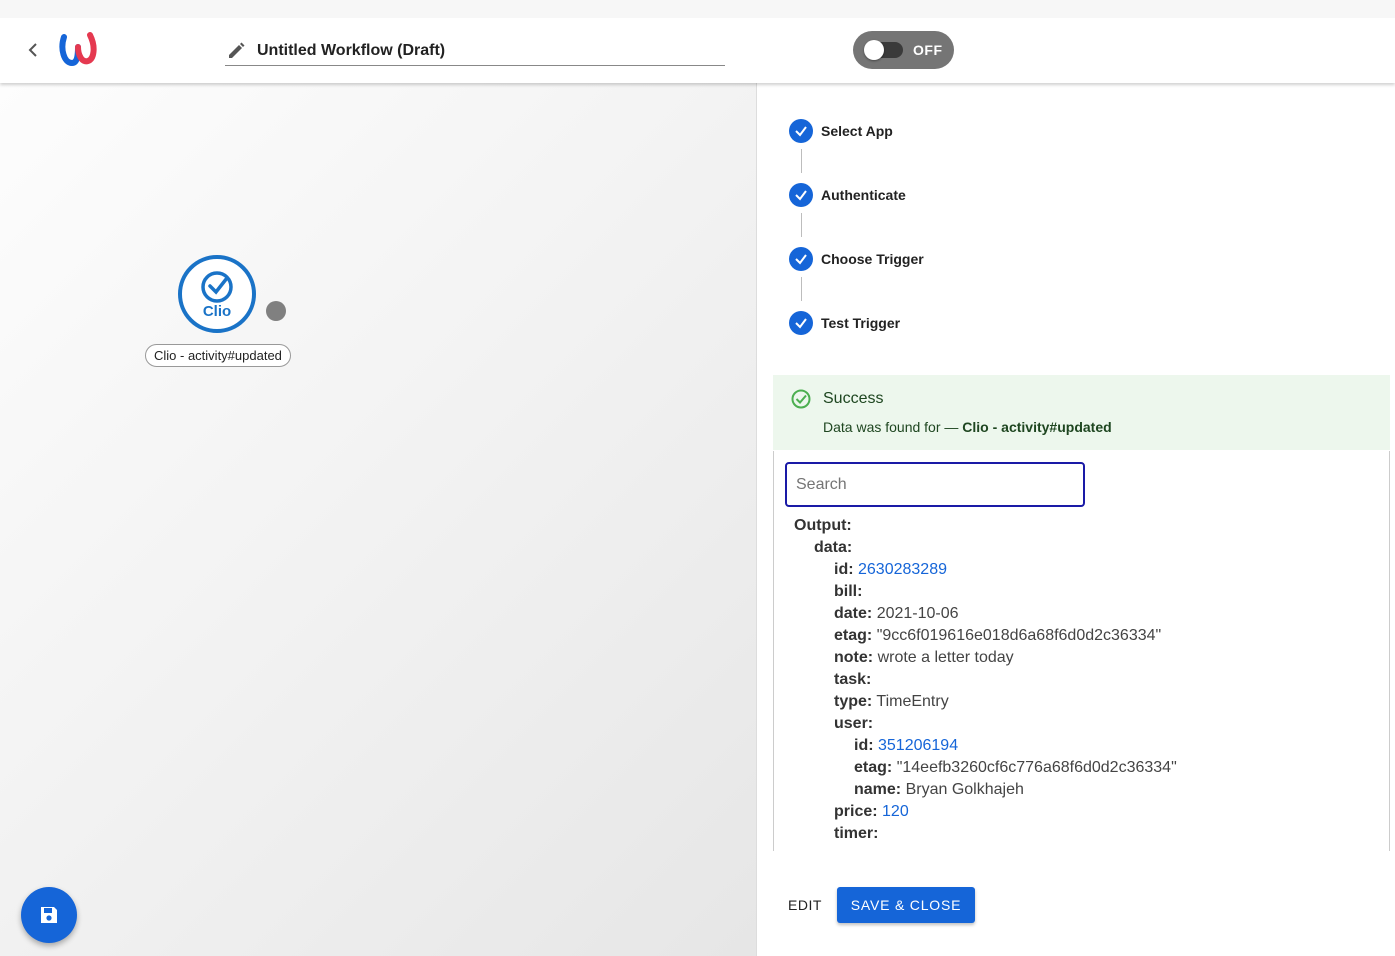  What do you see at coordinates (276, 311) in the screenshot?
I see `node-connector-handle` at bounding box center [276, 311].